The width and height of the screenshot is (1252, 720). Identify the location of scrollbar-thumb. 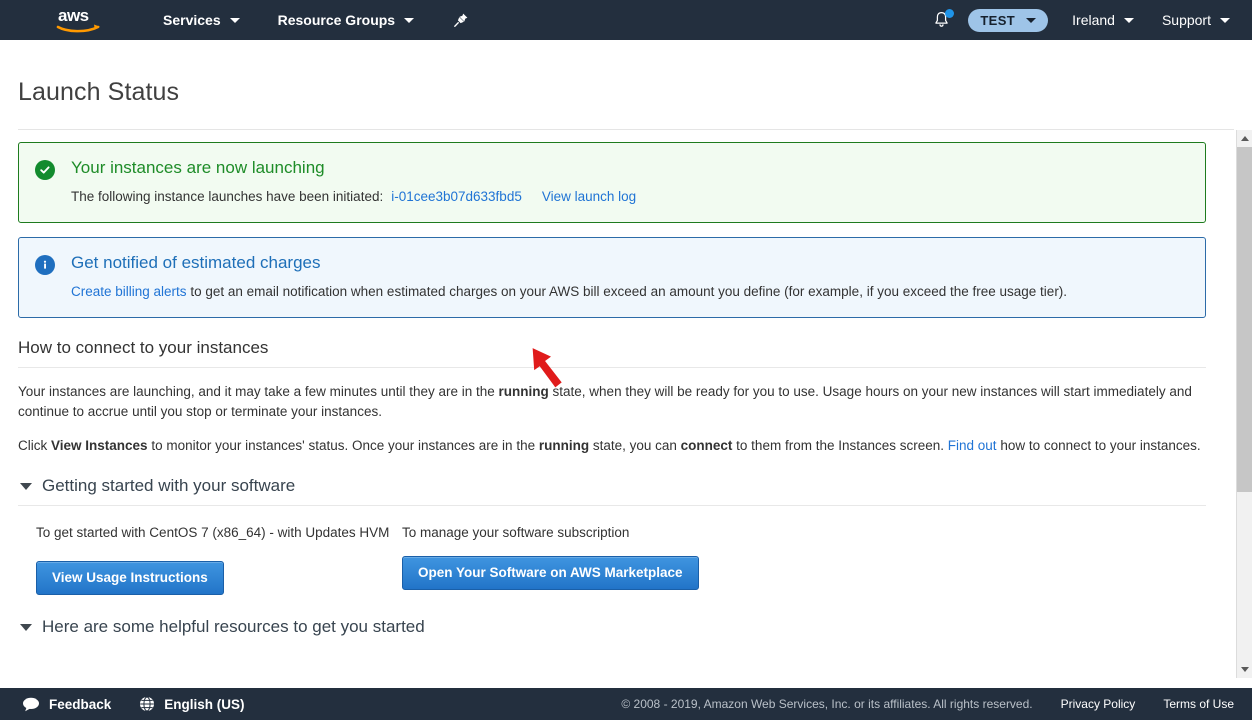
(1244, 319).